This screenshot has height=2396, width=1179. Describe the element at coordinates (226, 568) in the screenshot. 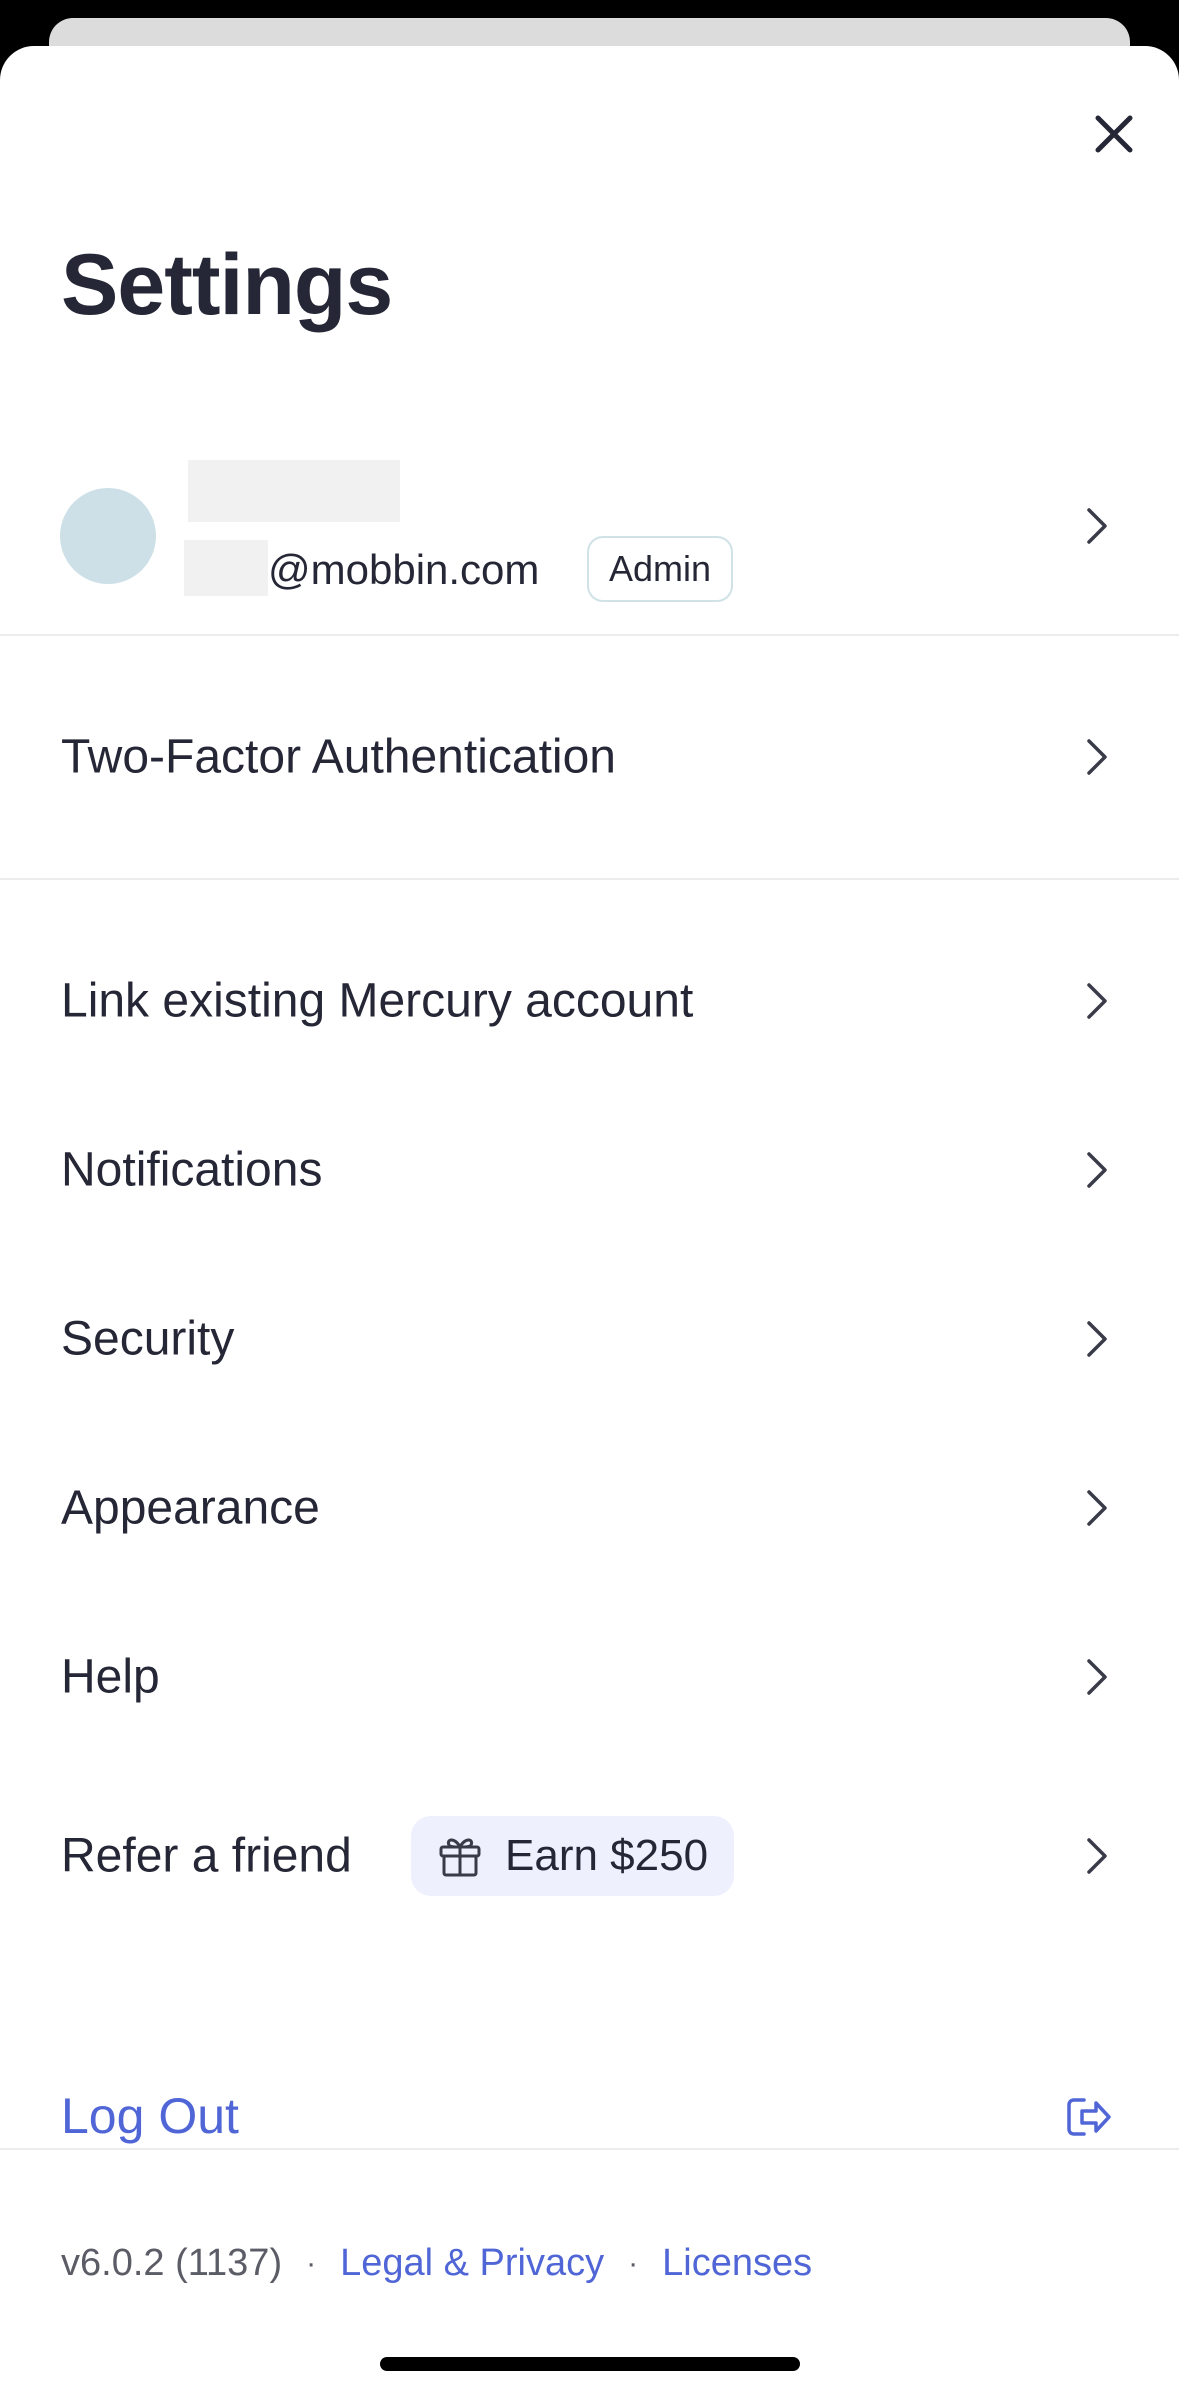

I see `redacted-email-user` at that location.